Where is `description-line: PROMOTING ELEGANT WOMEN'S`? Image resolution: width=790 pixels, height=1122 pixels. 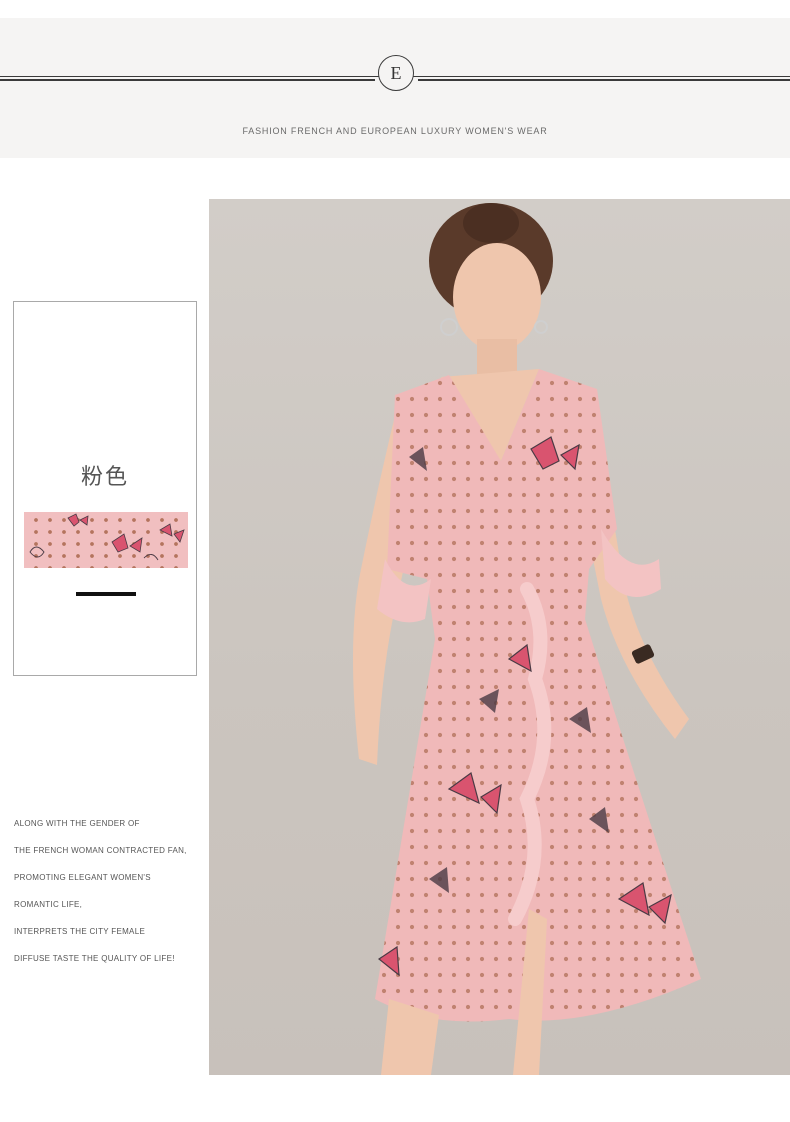
description-line: PROMOTING ELEGANT WOMEN'S is located at coordinates (82, 877).